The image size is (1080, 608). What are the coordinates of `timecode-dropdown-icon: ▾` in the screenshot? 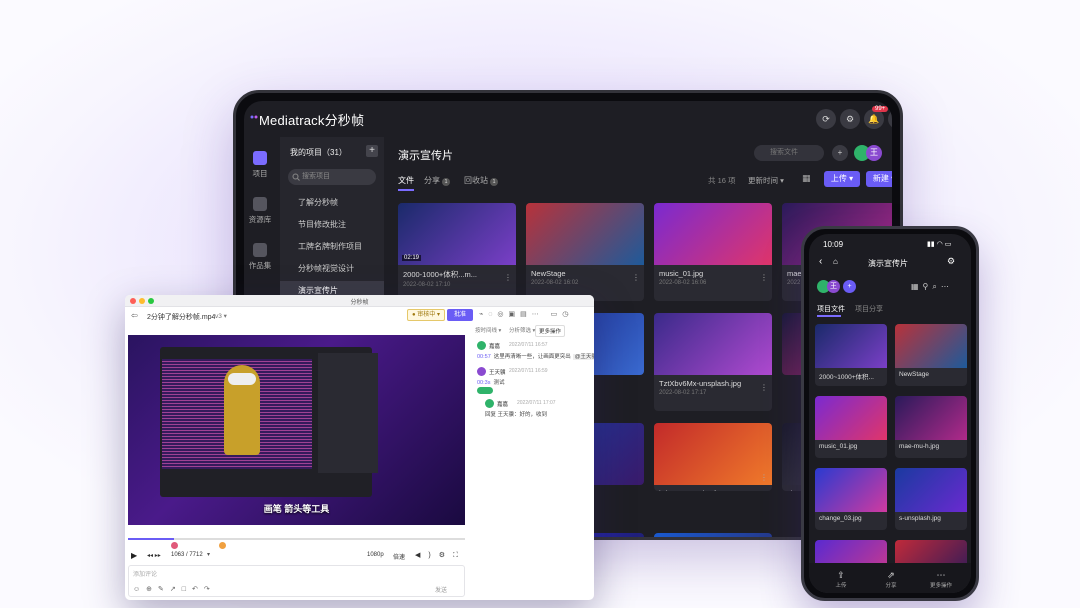 It's located at (208, 554).